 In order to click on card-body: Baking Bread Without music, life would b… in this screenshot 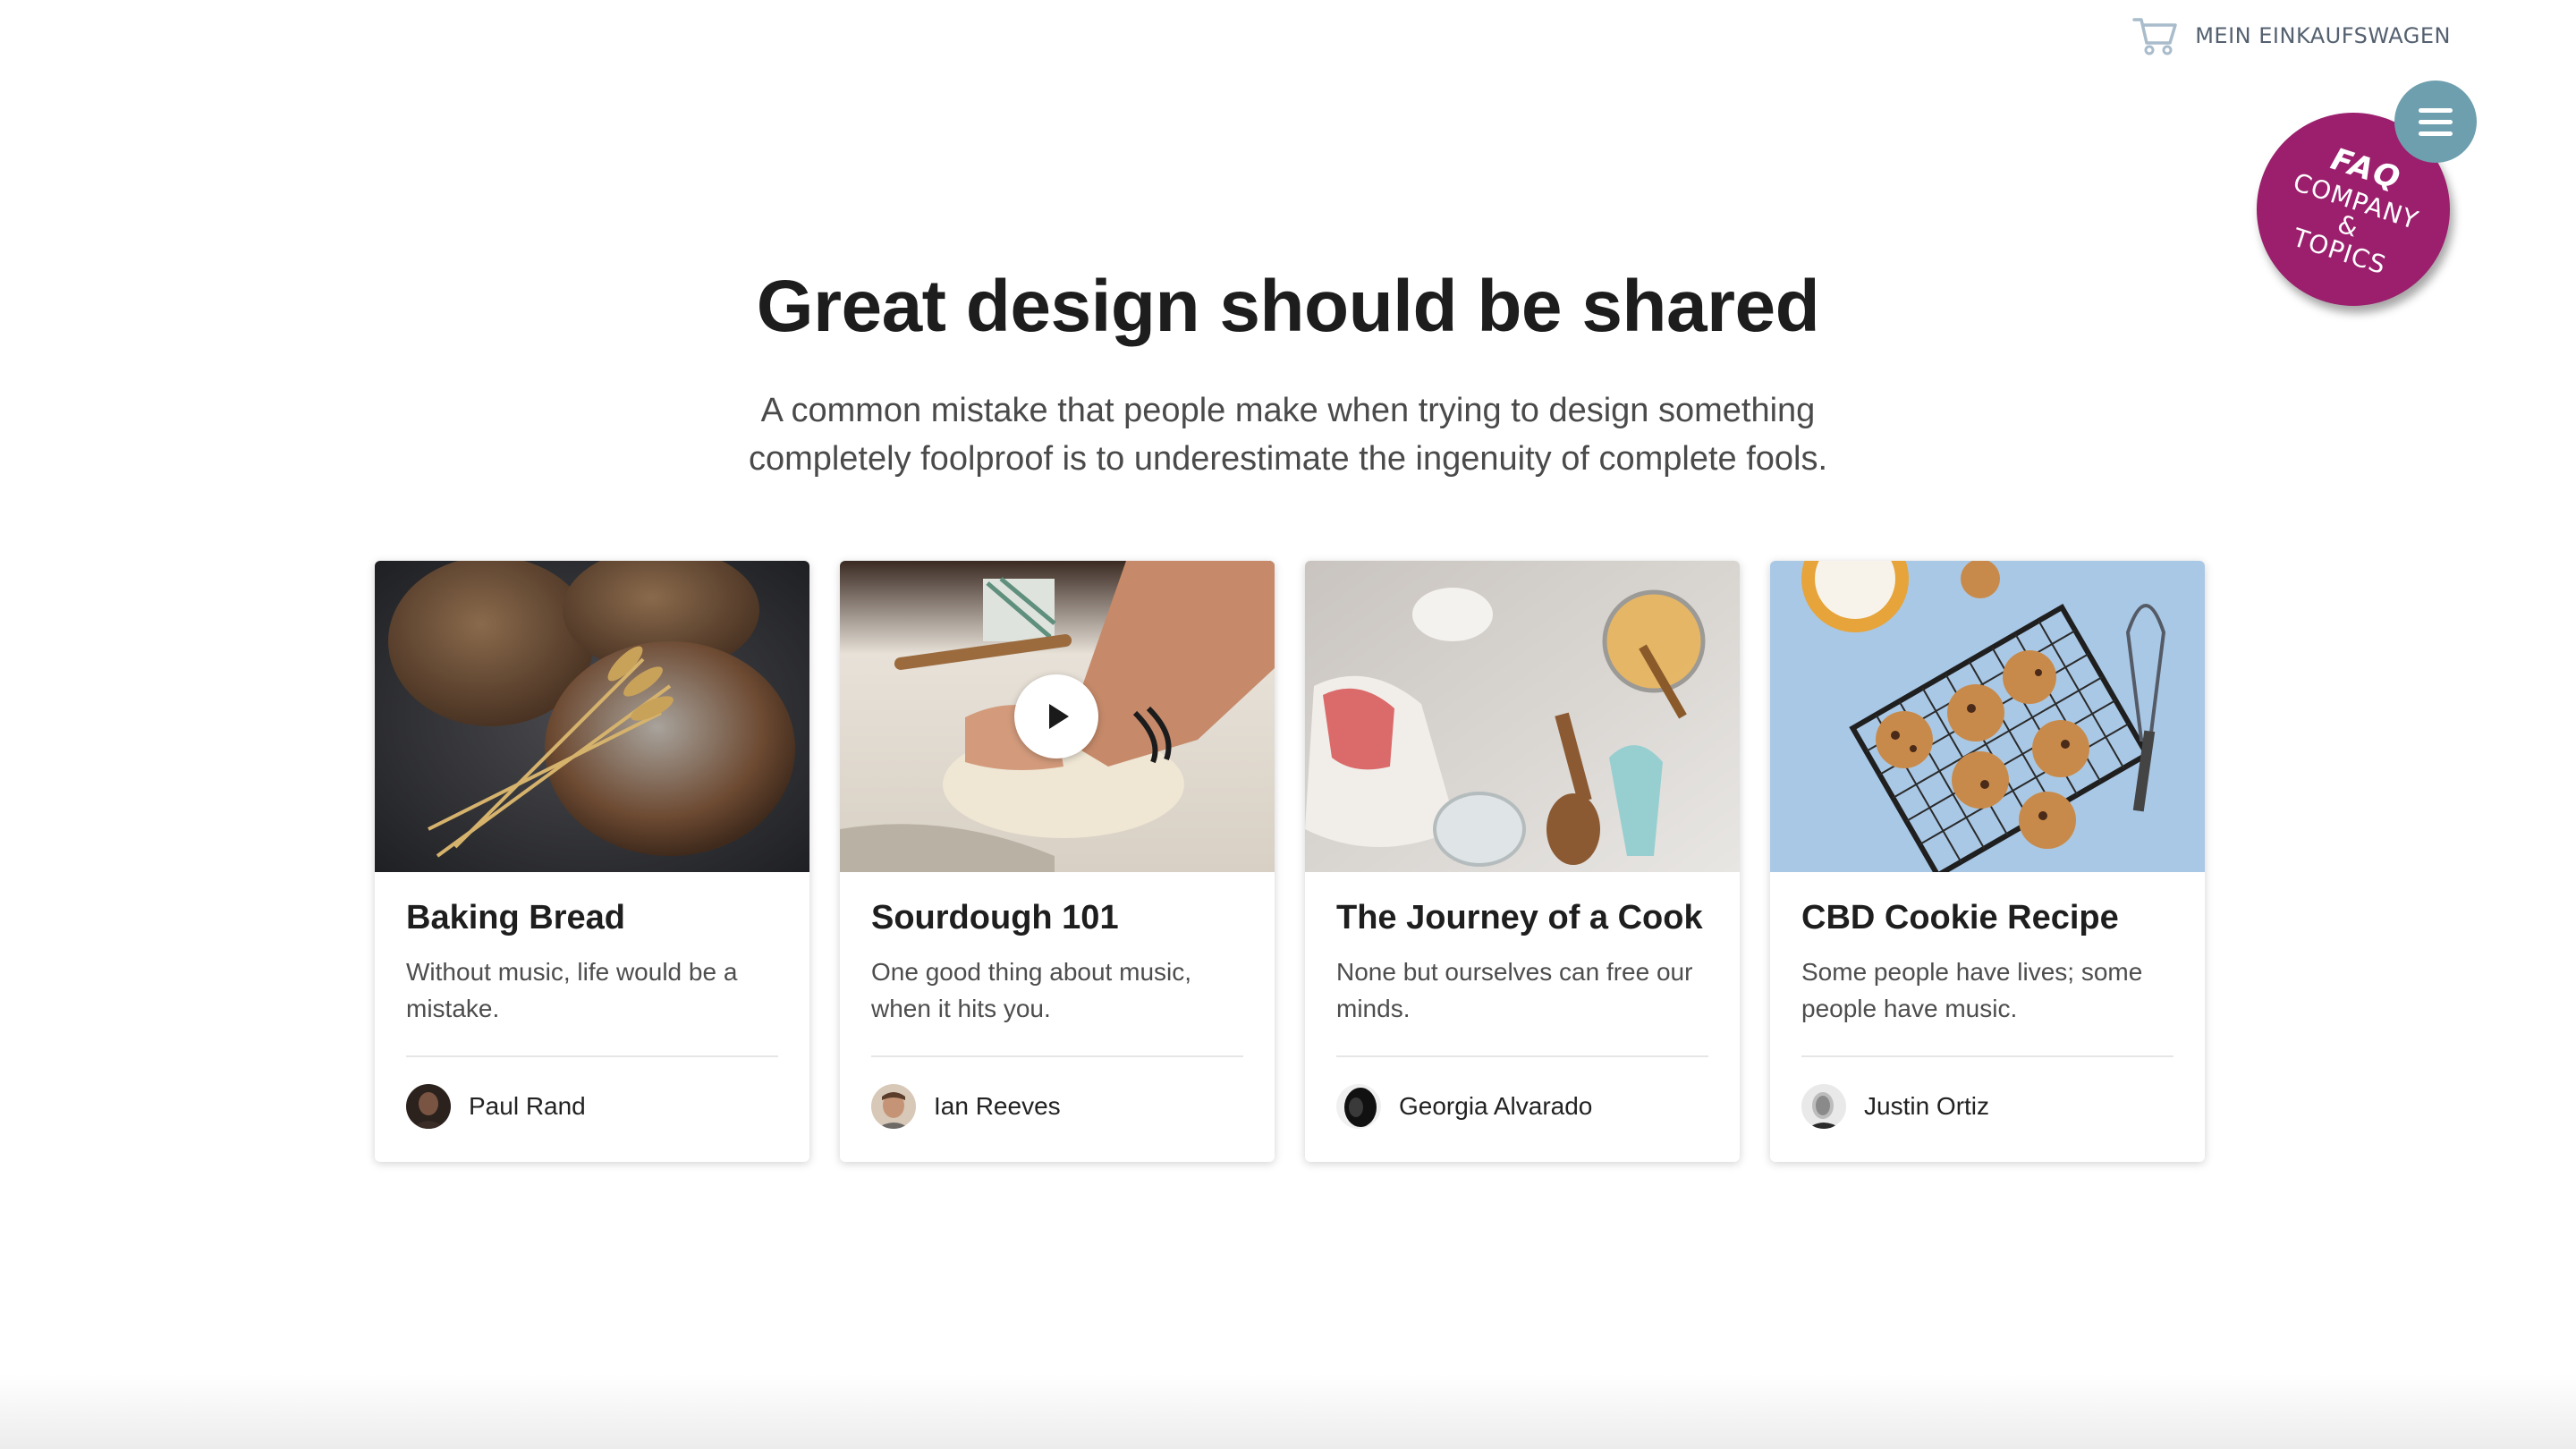, I will do `click(592, 1000)`.